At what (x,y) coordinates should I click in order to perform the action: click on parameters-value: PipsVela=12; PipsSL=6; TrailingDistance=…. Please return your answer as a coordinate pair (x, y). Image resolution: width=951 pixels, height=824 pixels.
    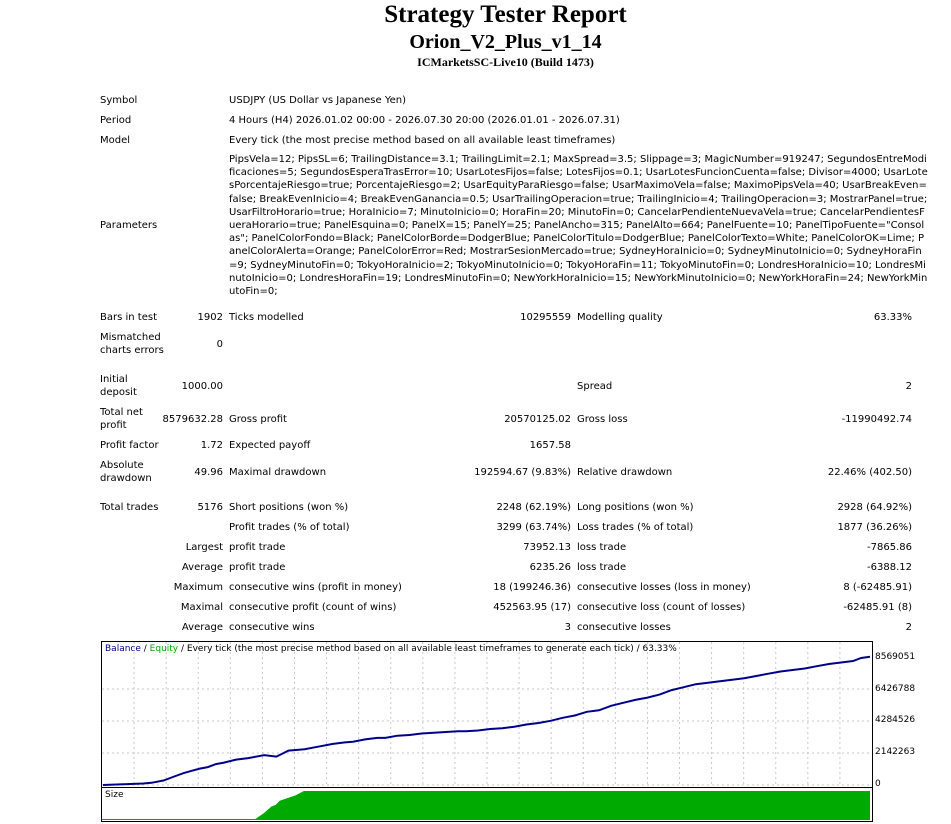
    Looking at the image, I should click on (580, 226).